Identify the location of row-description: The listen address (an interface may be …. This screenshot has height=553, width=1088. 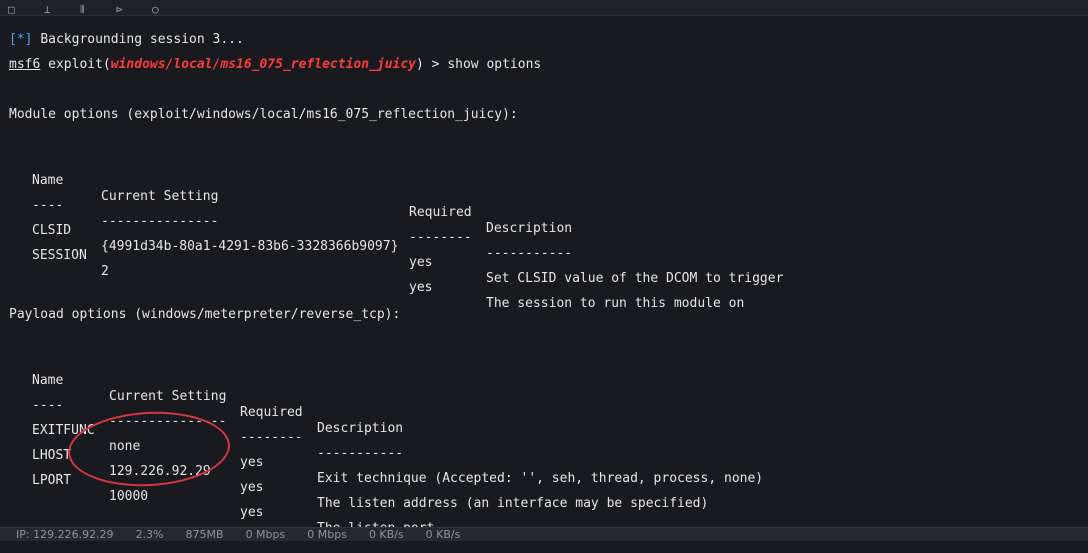
(513, 503).